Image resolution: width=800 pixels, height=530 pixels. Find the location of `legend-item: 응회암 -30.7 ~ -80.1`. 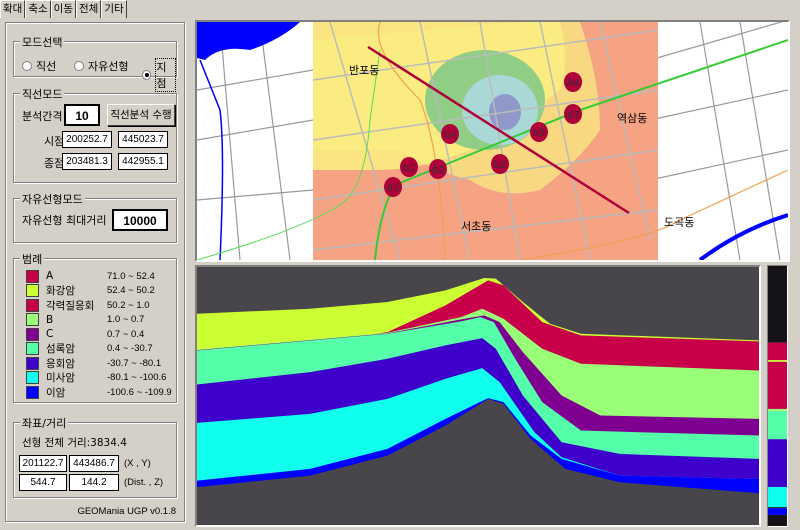

legend-item: 응회암 -30.7 ~ -80.1 is located at coordinates (93, 363).